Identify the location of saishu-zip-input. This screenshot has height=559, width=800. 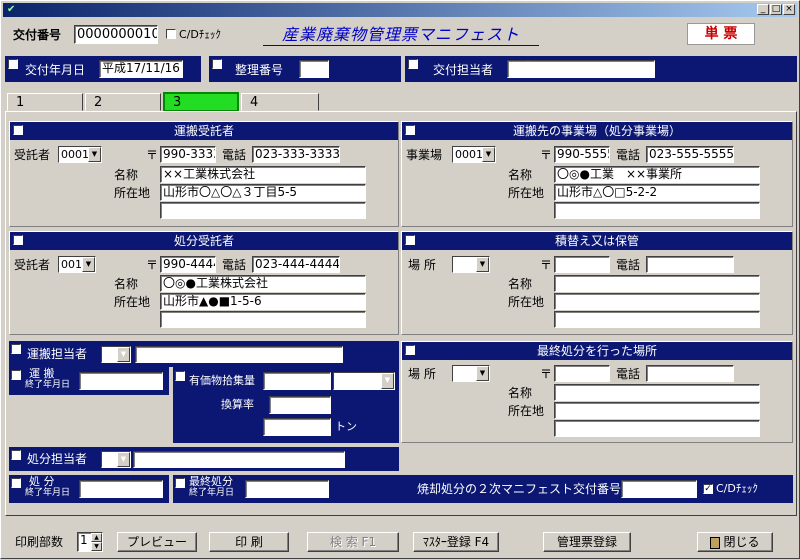
(582, 373).